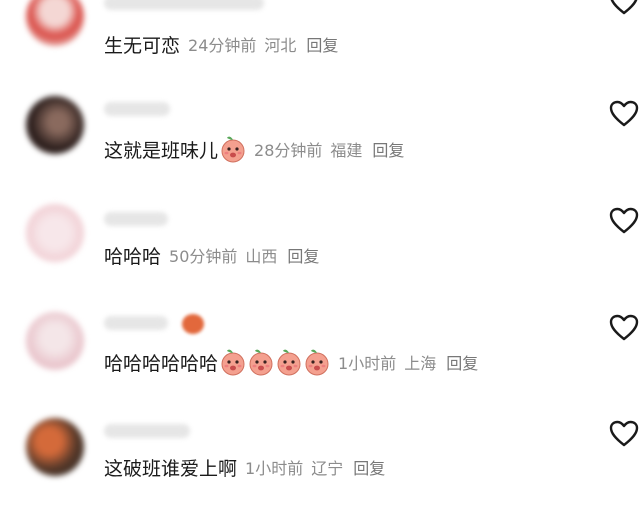 The height and width of the screenshot is (518, 640). I want to click on user-badge-icon, so click(193, 324).